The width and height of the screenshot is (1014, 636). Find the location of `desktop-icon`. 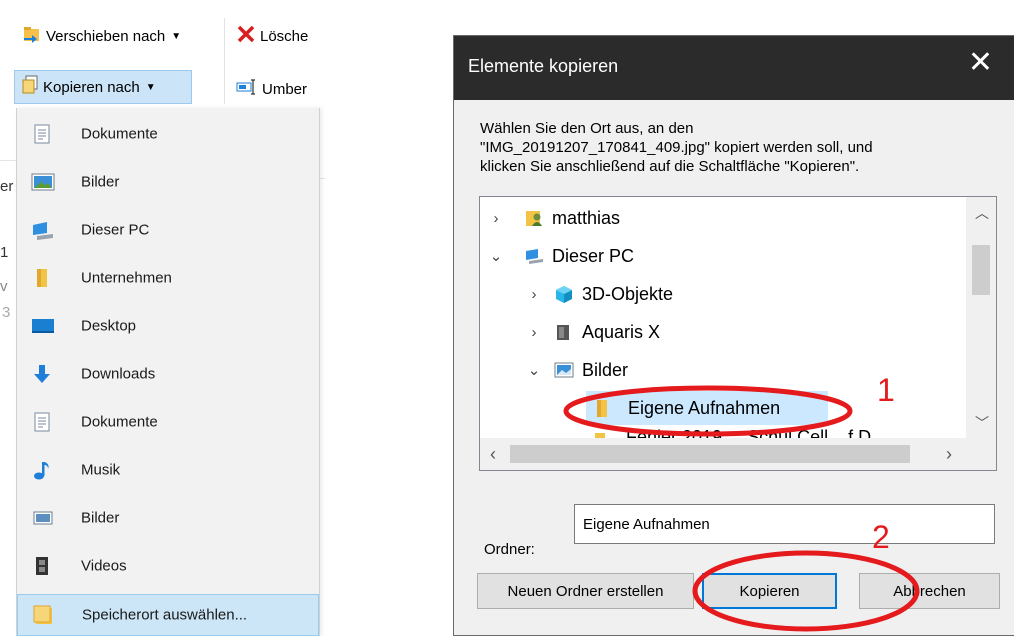

desktop-icon is located at coordinates (42, 326).